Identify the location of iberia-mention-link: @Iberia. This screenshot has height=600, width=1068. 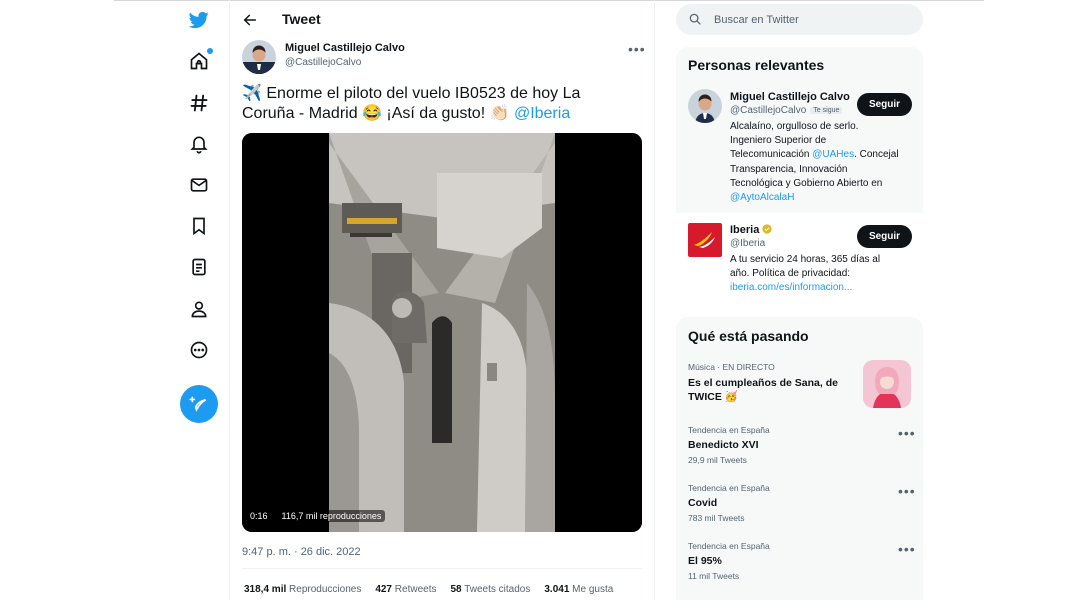
(540, 113).